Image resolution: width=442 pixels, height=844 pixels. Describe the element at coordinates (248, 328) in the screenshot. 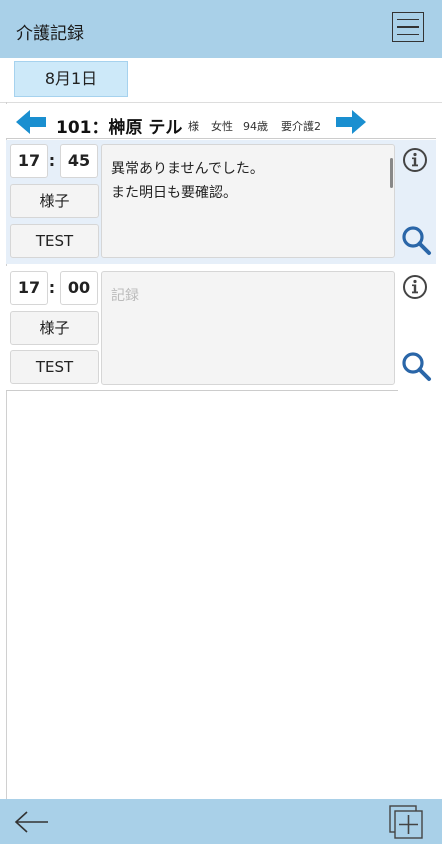

I see `record-note-field: 記録` at that location.